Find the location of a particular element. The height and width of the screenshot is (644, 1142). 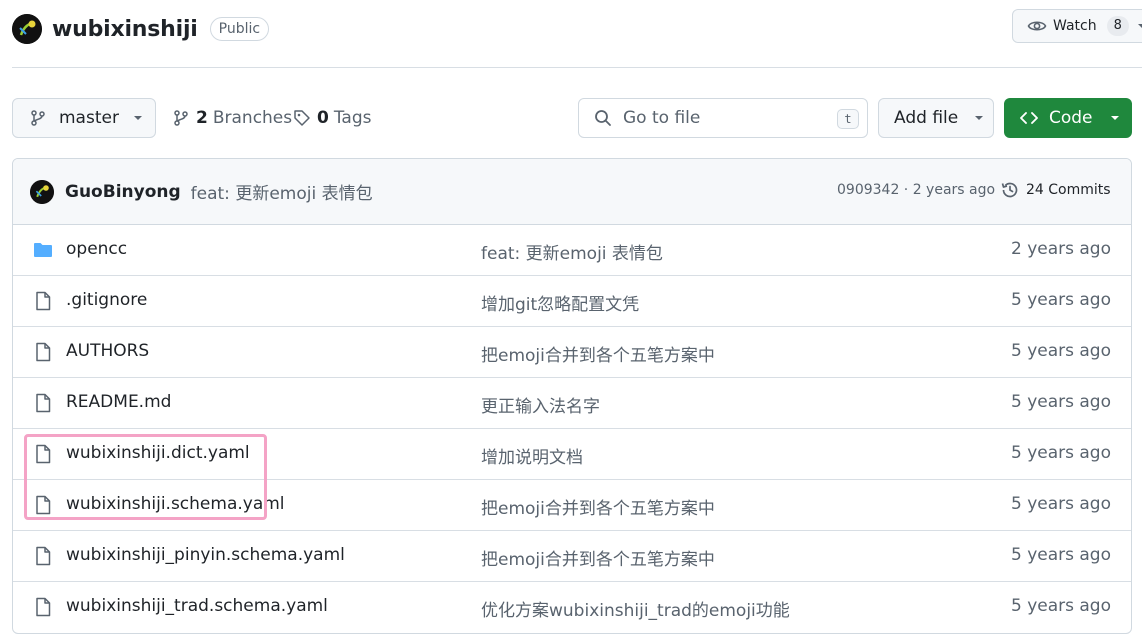

commit-author: GuoBinyong is located at coordinates (123, 192).